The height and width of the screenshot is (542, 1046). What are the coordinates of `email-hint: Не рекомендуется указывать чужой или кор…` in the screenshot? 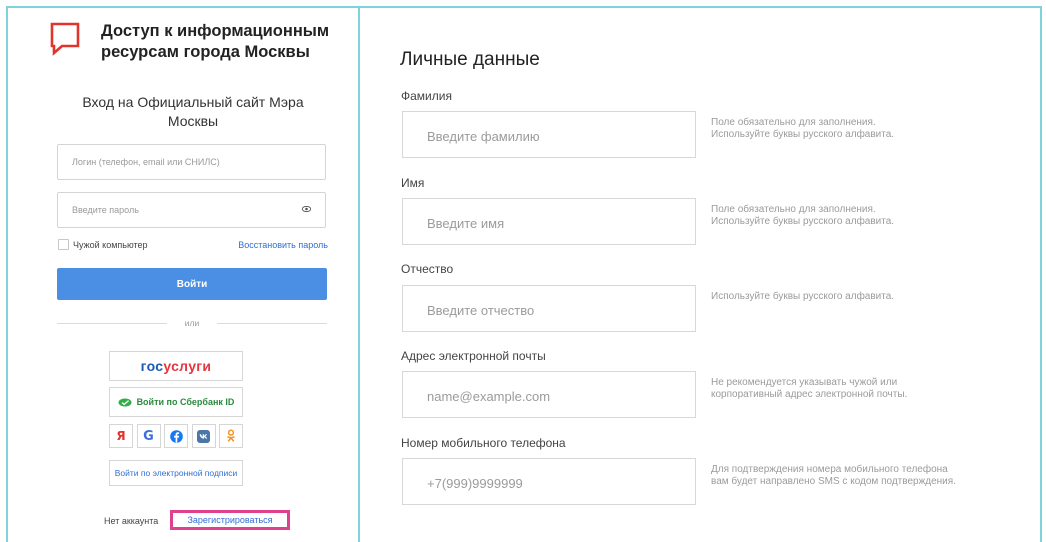 It's located at (871, 389).